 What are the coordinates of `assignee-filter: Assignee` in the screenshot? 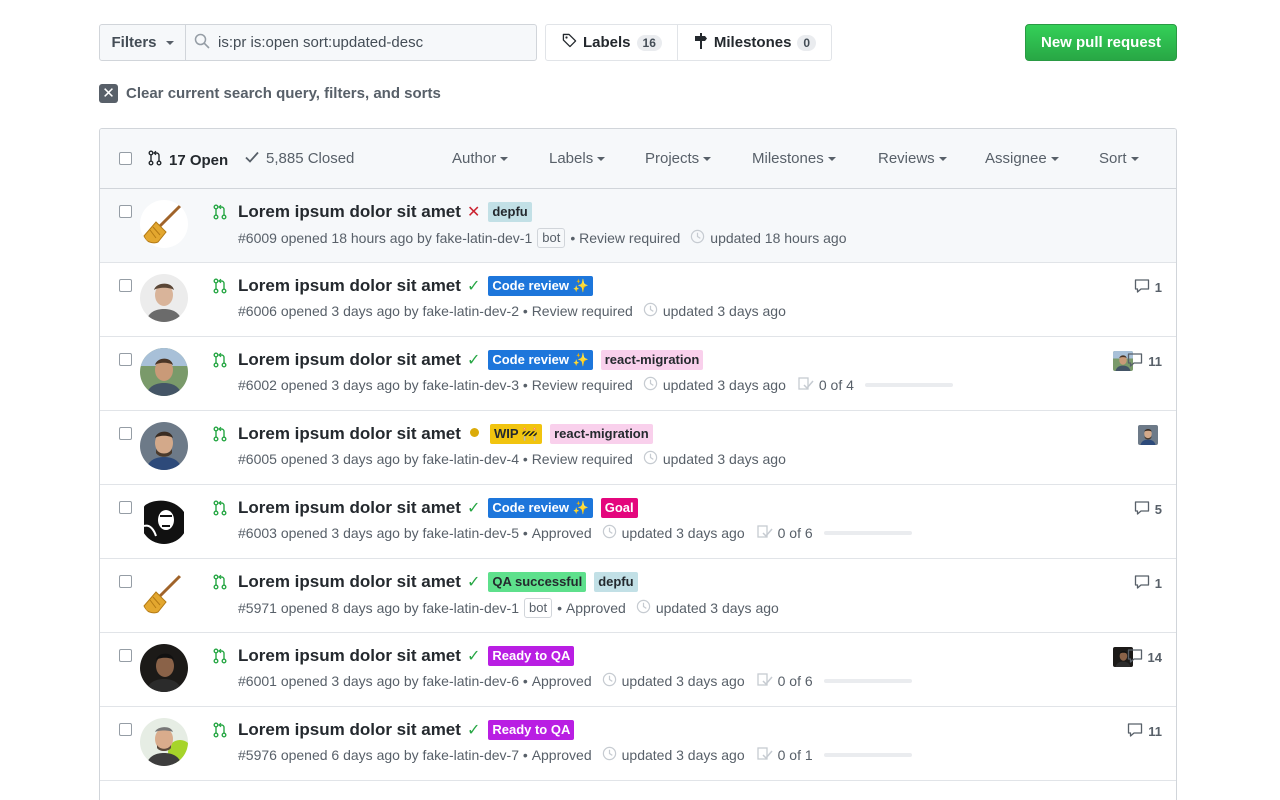 It's located at (1022, 158).